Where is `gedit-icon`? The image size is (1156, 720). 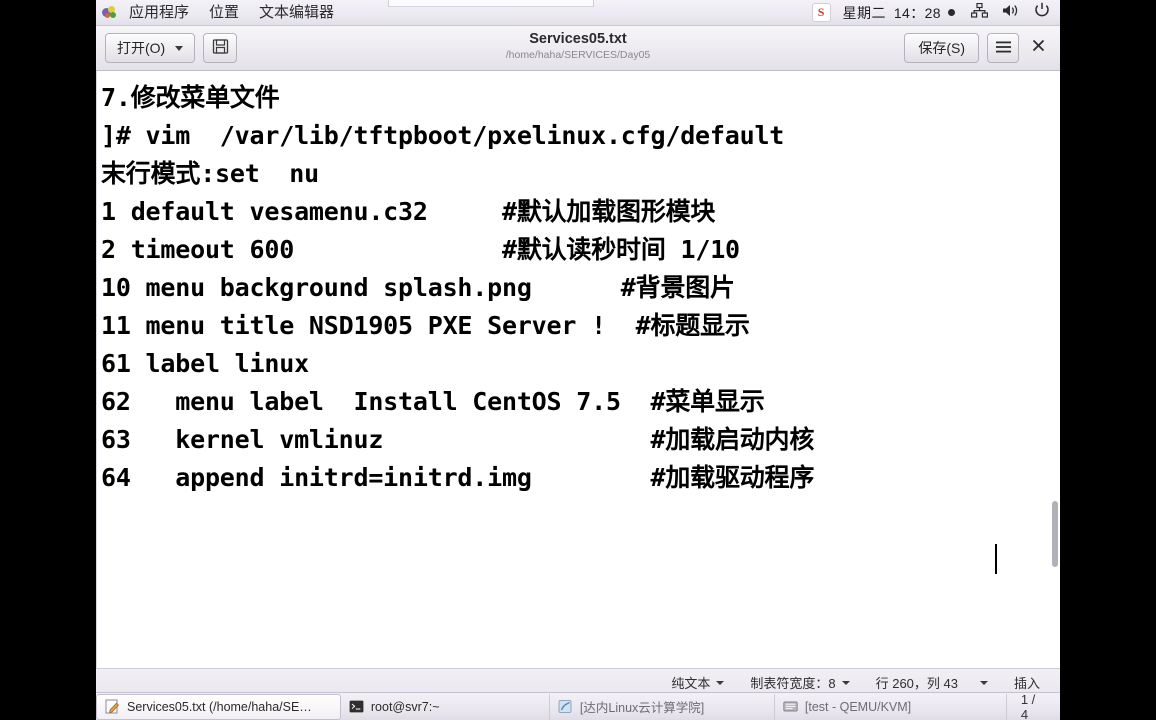
gedit-icon is located at coordinates (112, 706).